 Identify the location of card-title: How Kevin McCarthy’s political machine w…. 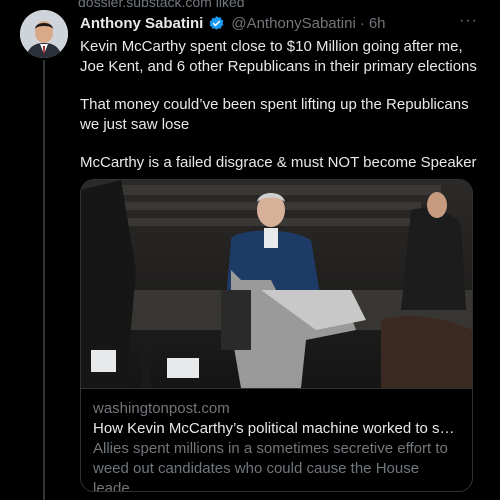
(276, 429).